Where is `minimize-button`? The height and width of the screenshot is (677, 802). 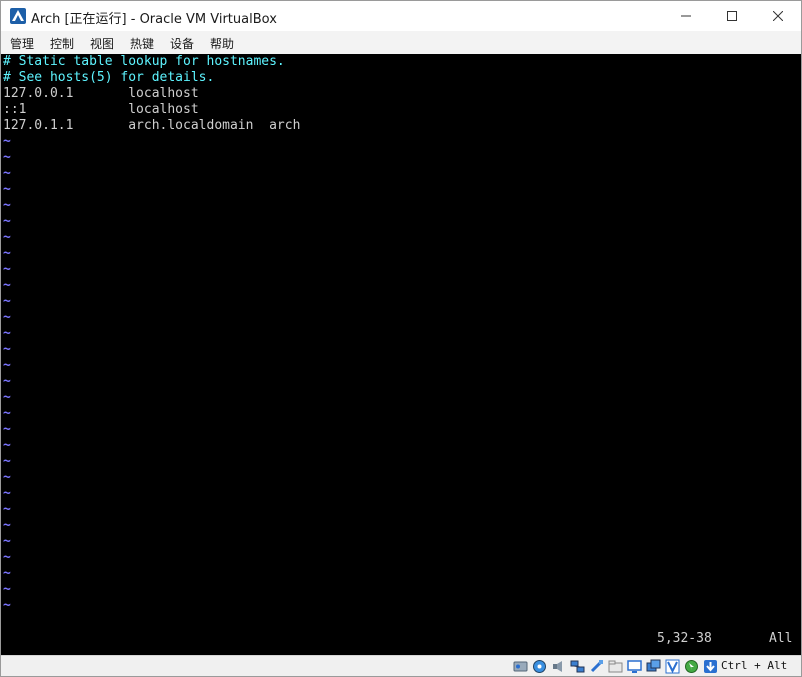 minimize-button is located at coordinates (686, 16).